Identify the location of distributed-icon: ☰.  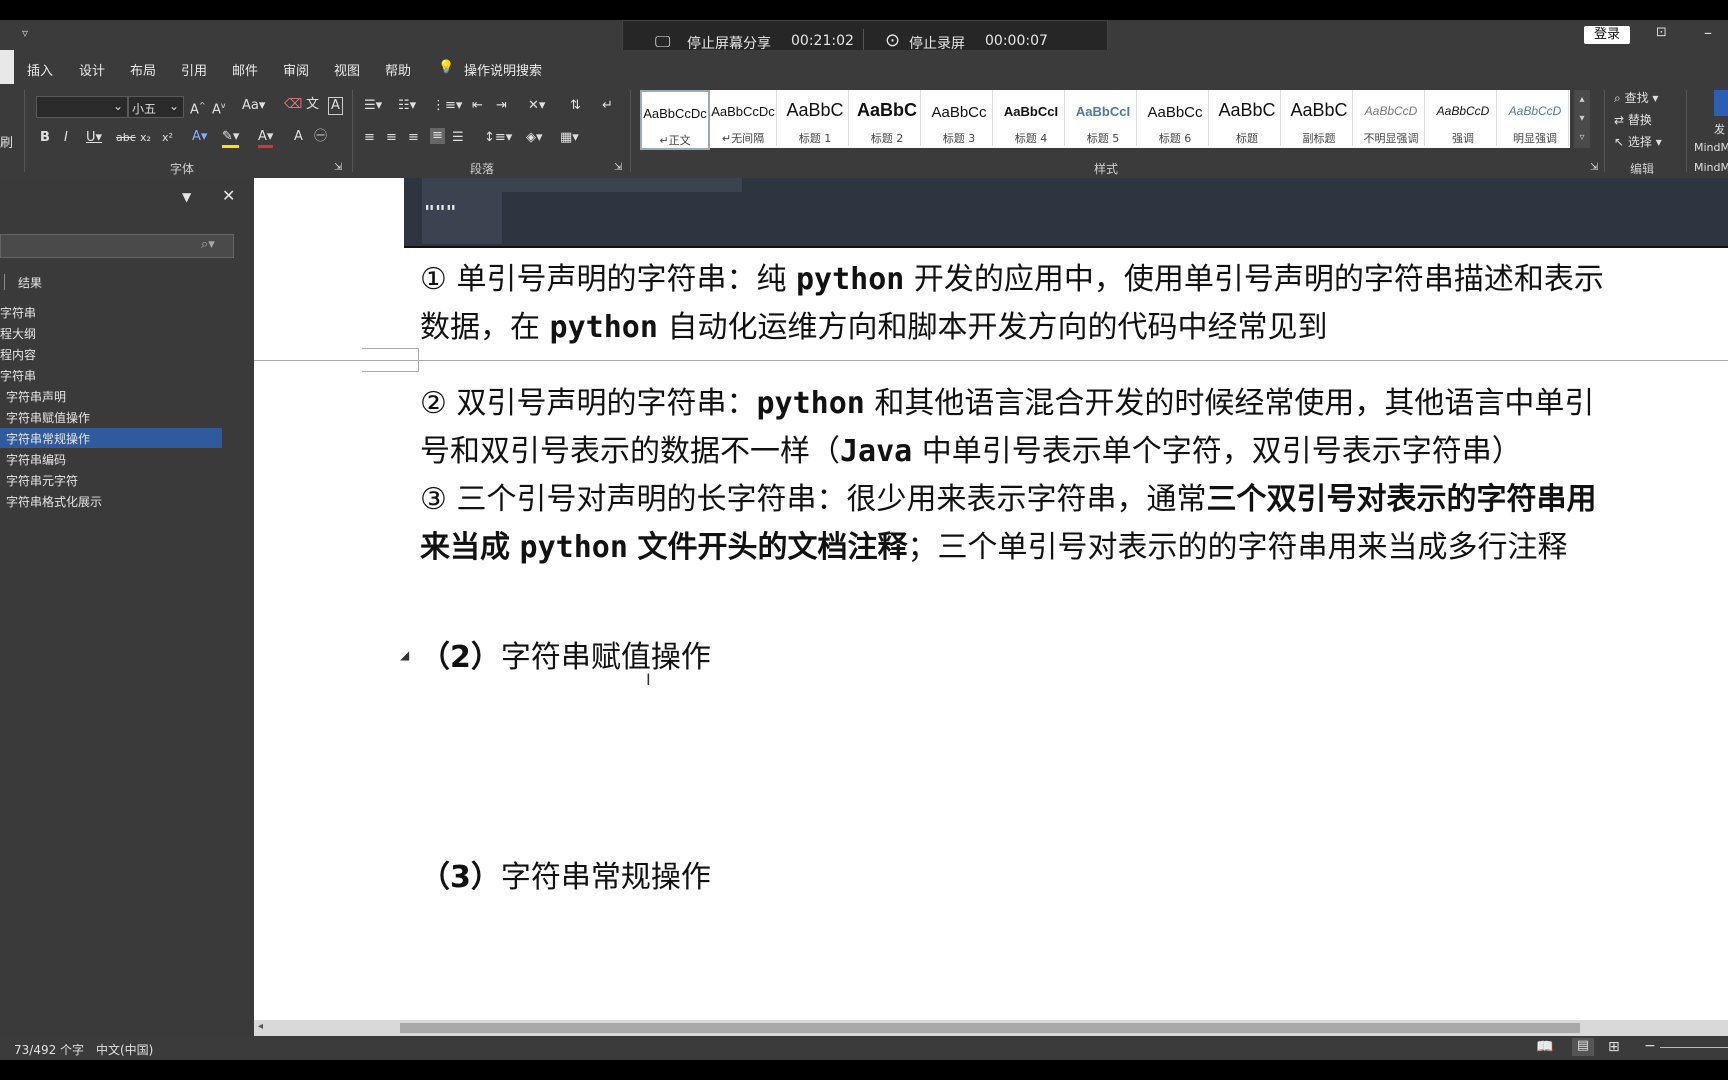
(458, 138).